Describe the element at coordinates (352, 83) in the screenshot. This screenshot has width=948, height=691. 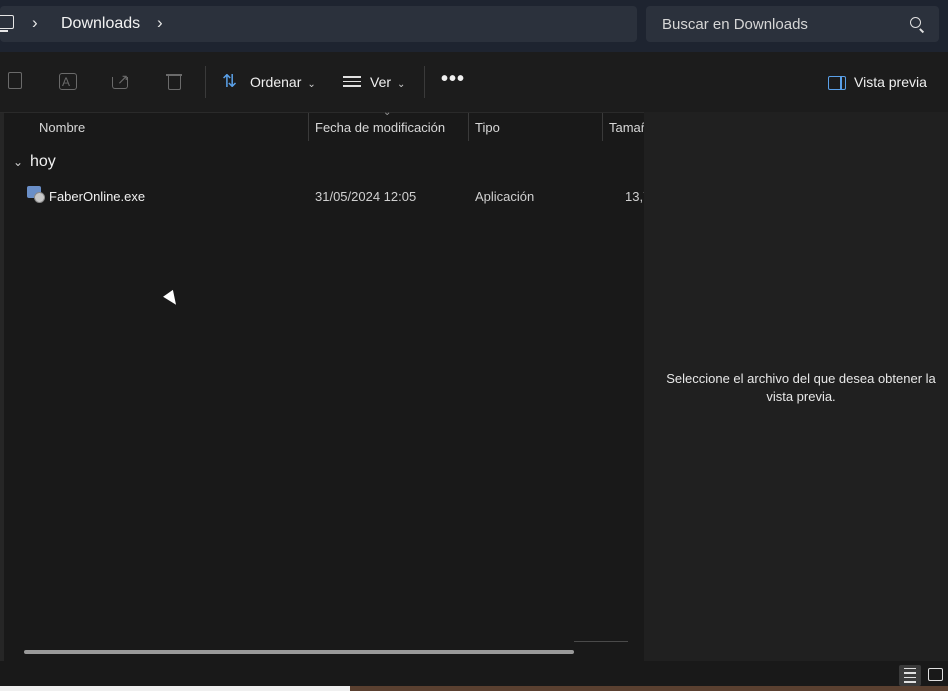
I see `view-icon` at that location.